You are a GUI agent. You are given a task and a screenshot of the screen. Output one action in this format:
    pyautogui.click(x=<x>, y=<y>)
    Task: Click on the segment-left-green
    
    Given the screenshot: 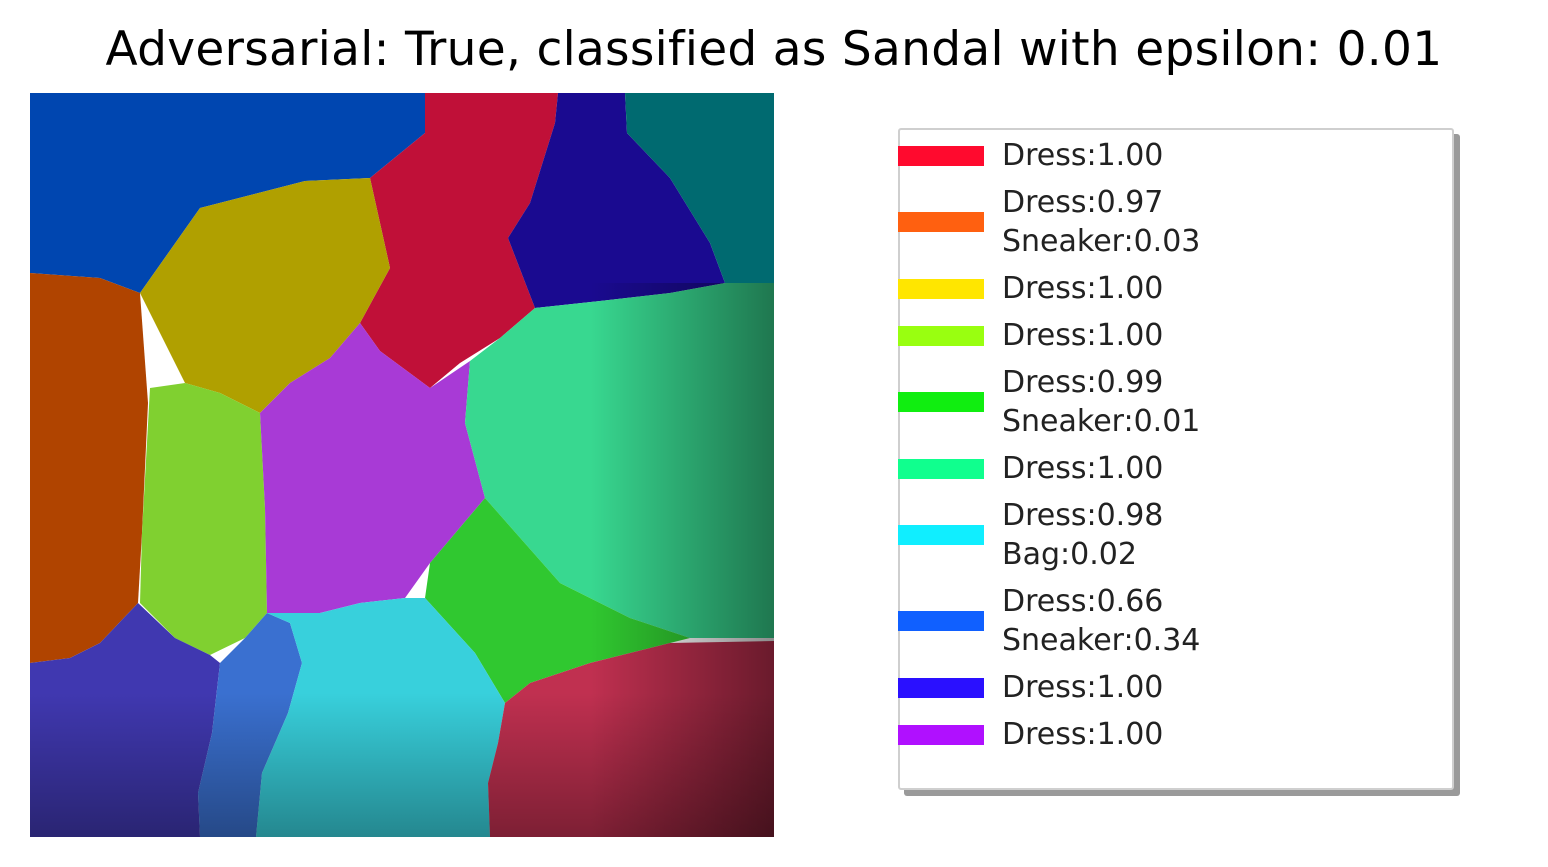 What is the action you would take?
    pyautogui.click(x=203, y=519)
    